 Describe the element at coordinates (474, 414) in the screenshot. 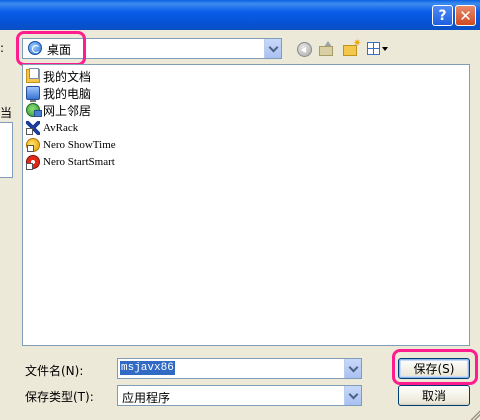

I see `resize-grip` at that location.